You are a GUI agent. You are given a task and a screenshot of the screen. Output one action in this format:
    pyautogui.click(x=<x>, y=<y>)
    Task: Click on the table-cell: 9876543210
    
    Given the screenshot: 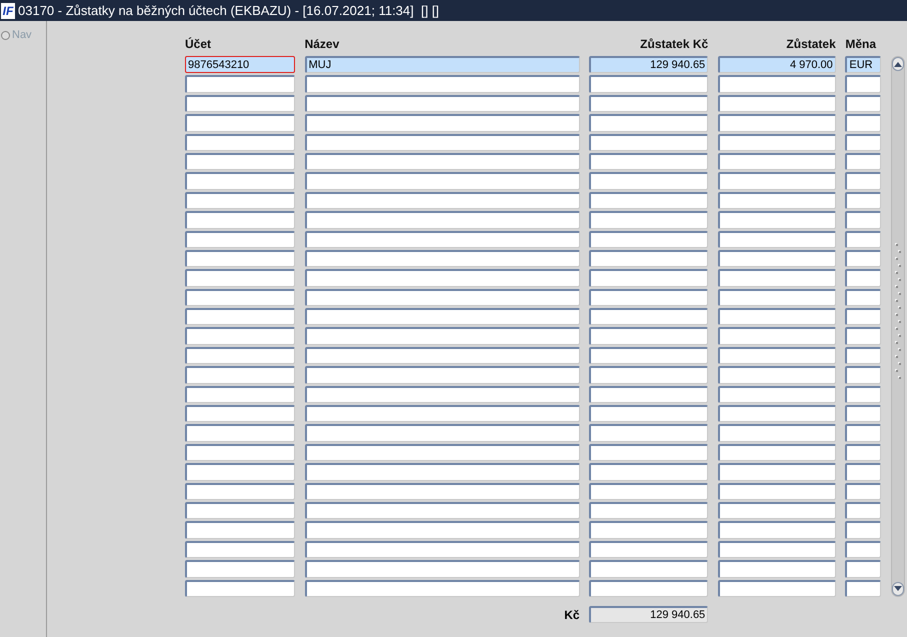 What is the action you would take?
    pyautogui.click(x=240, y=65)
    